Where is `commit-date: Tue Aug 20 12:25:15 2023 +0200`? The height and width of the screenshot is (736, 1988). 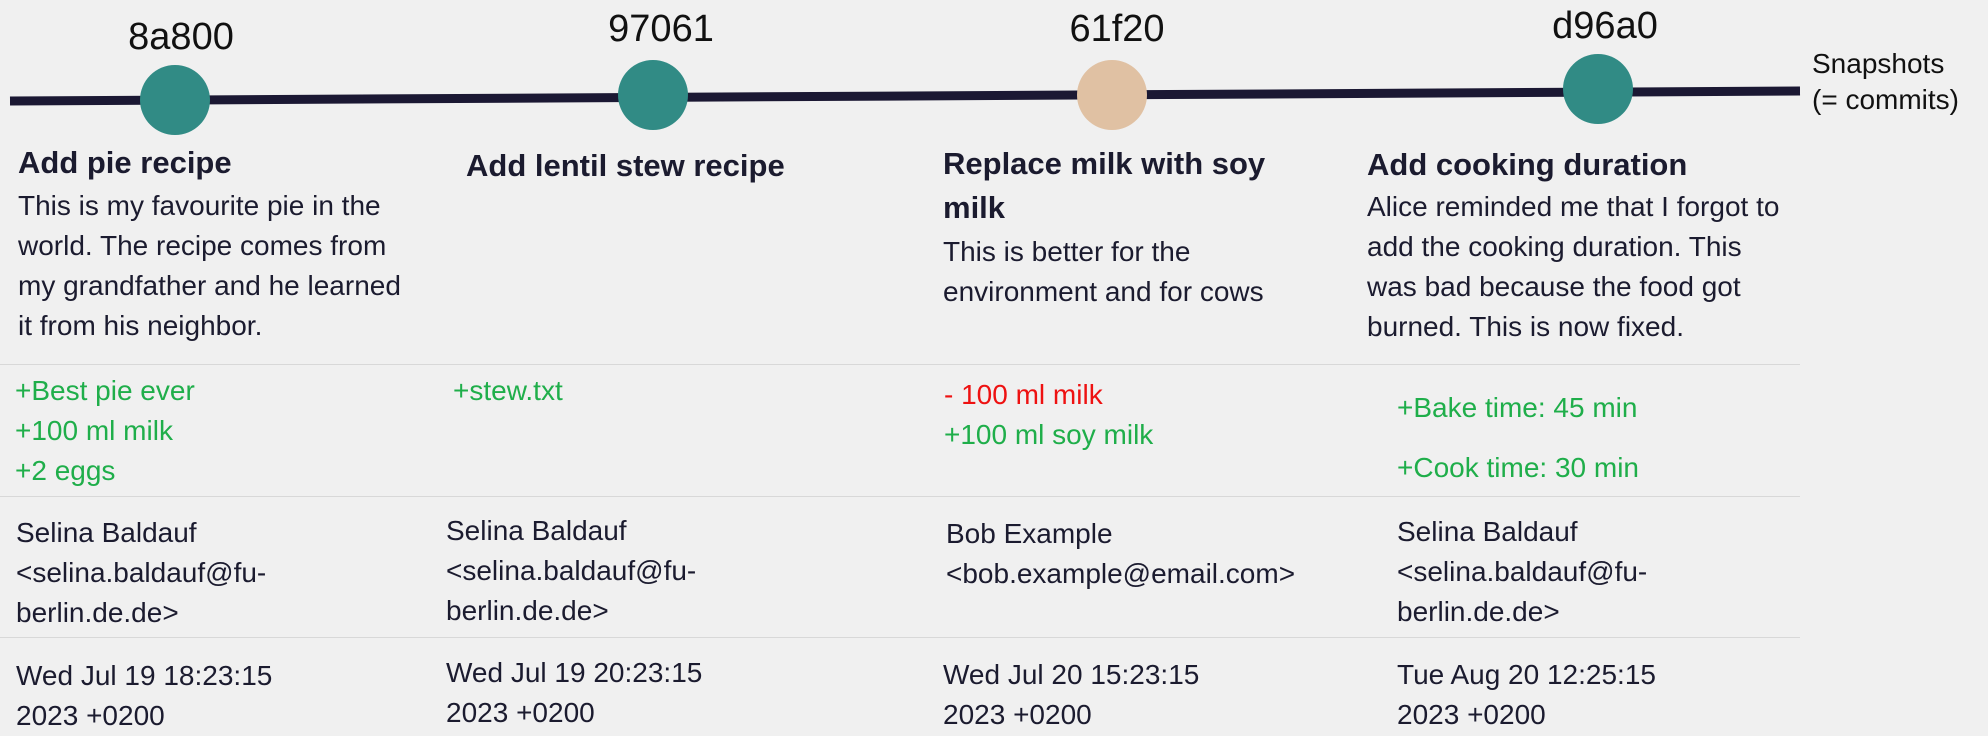 commit-date: Tue Aug 20 12:25:15 2023 +0200 is located at coordinates (1526, 695).